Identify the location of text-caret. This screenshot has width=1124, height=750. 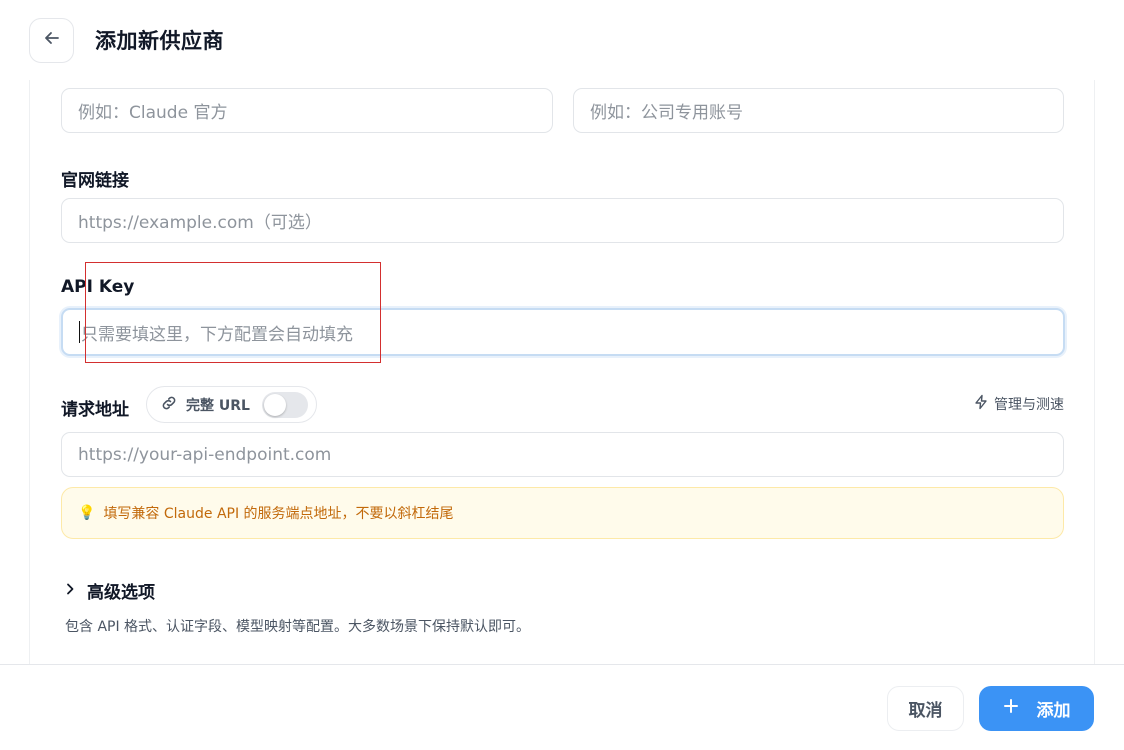
(79, 332).